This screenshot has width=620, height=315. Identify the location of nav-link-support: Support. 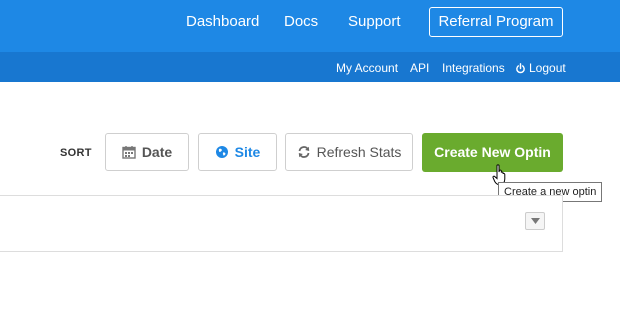
(374, 22).